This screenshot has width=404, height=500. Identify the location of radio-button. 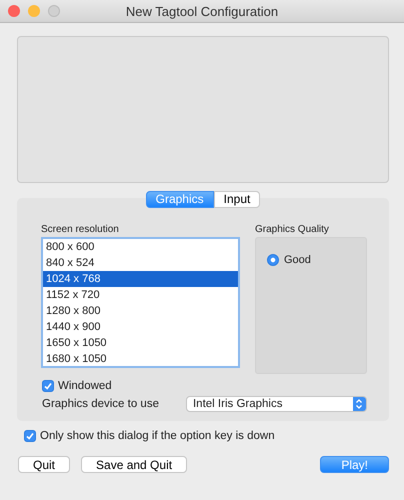
(273, 260).